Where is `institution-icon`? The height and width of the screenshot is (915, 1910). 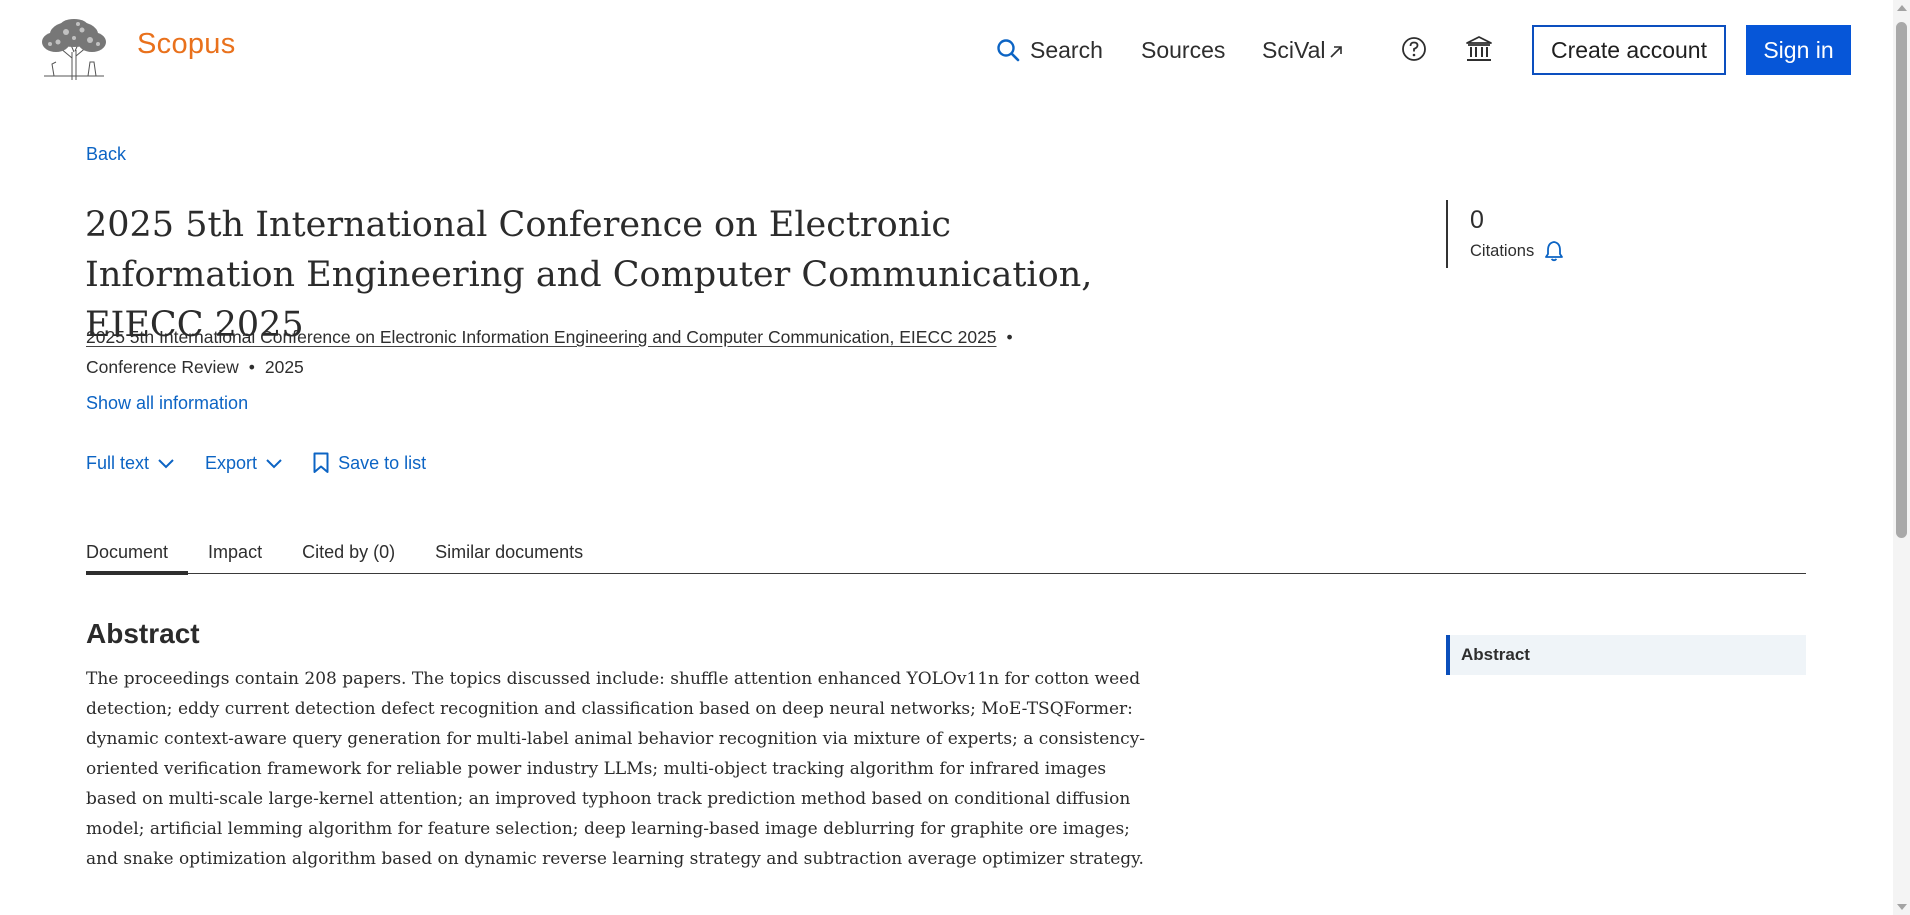 institution-icon is located at coordinates (1479, 48).